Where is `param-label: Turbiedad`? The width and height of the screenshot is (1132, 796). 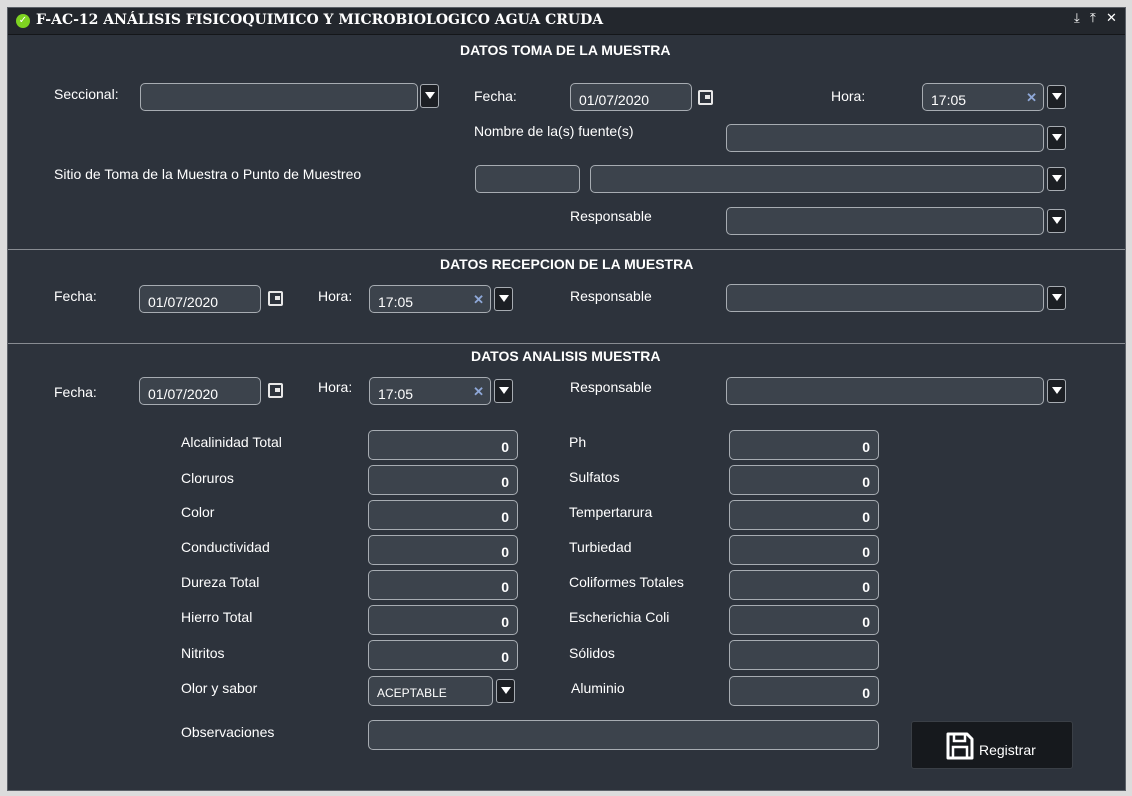 param-label: Turbiedad is located at coordinates (600, 547).